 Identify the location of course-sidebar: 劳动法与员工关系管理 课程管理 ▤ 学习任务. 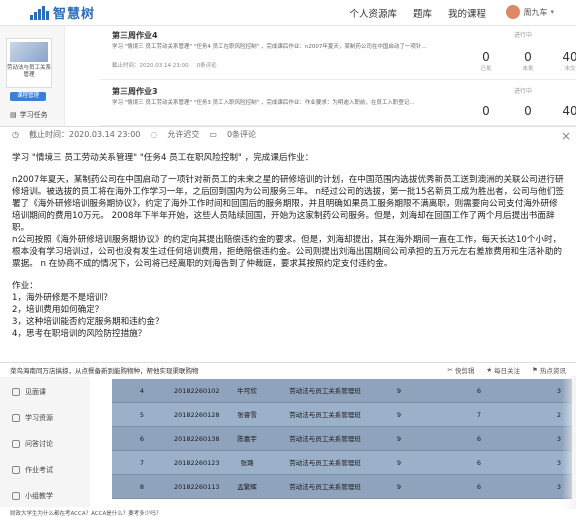
(32, 76).